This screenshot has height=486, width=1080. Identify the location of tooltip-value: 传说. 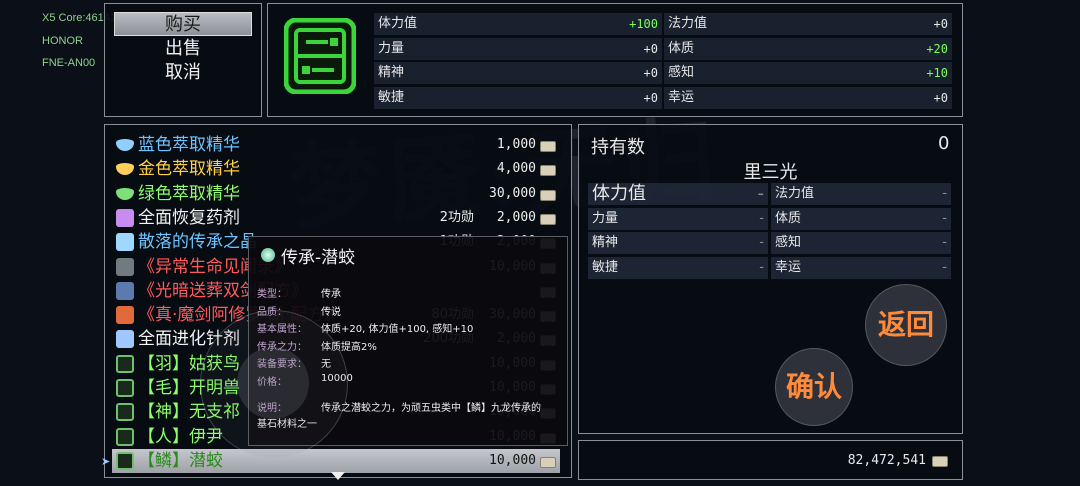
(331, 312).